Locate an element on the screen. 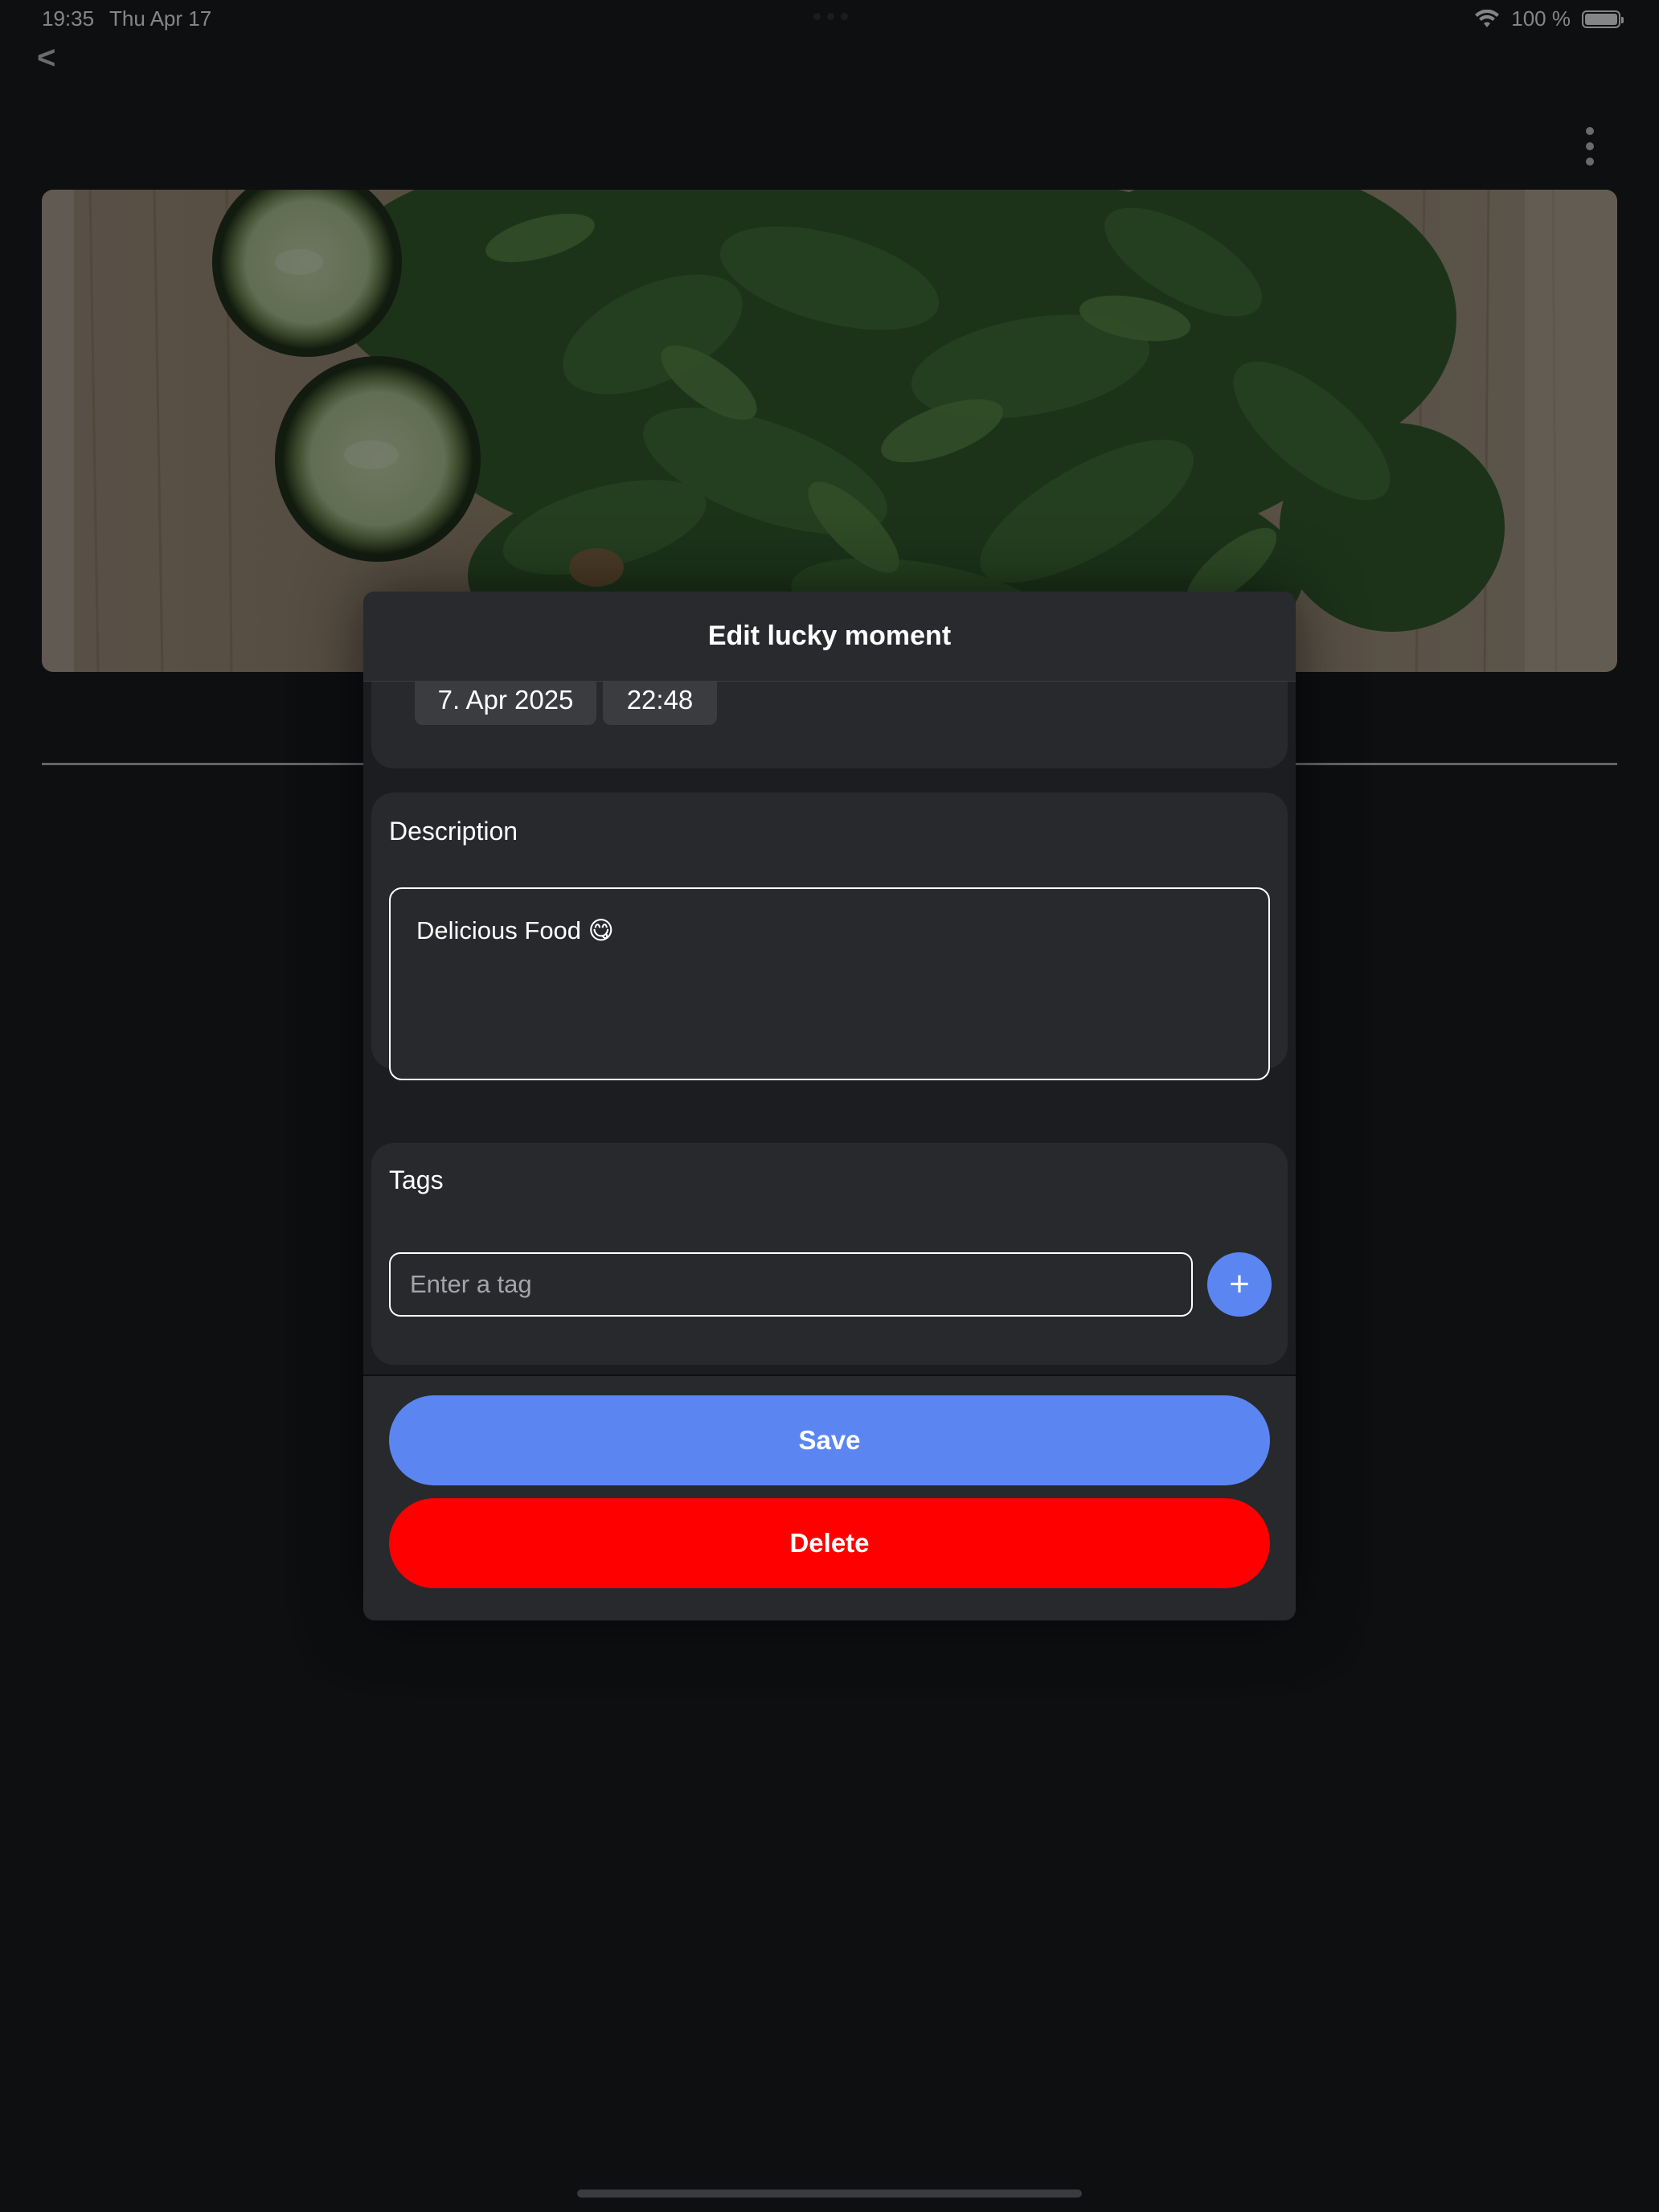 Image resolution: width=1659 pixels, height=2212 pixels. description-card: Description Delicious Food 😋 is located at coordinates (829, 936).